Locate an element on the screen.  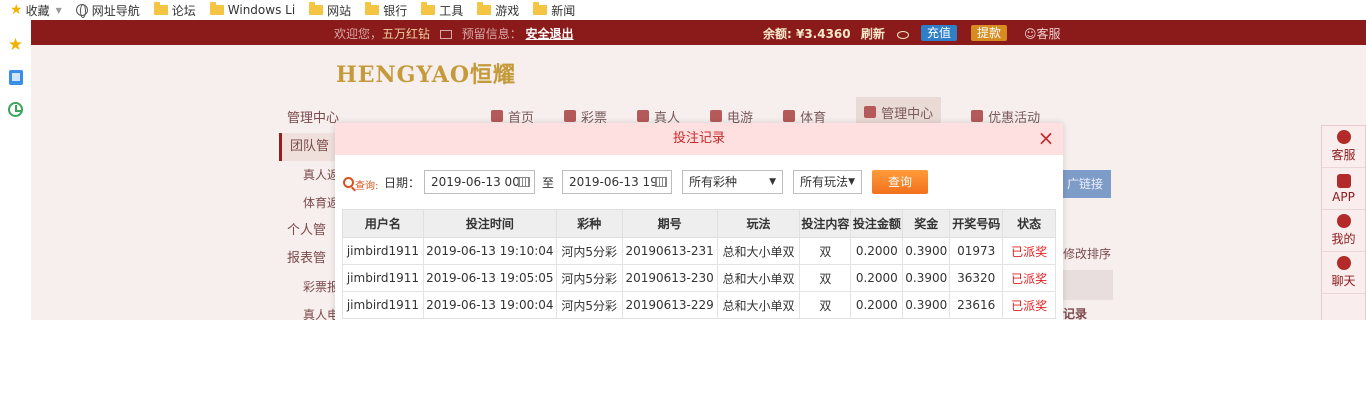
eye-icon is located at coordinates (903, 34).